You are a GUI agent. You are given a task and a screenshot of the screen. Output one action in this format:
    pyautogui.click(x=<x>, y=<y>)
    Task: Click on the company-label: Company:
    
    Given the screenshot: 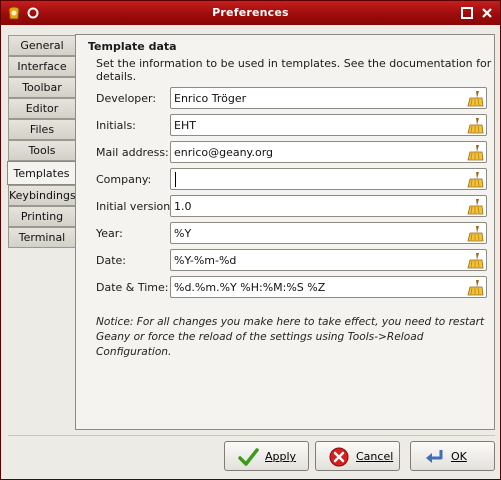 What is the action you would take?
    pyautogui.click(x=124, y=179)
    